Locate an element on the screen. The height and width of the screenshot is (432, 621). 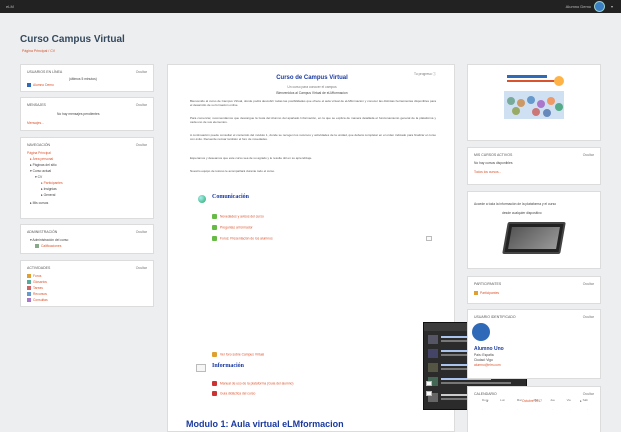
messages-empty-text: No hay mensajes pendientes is located at coordinates (78, 114).